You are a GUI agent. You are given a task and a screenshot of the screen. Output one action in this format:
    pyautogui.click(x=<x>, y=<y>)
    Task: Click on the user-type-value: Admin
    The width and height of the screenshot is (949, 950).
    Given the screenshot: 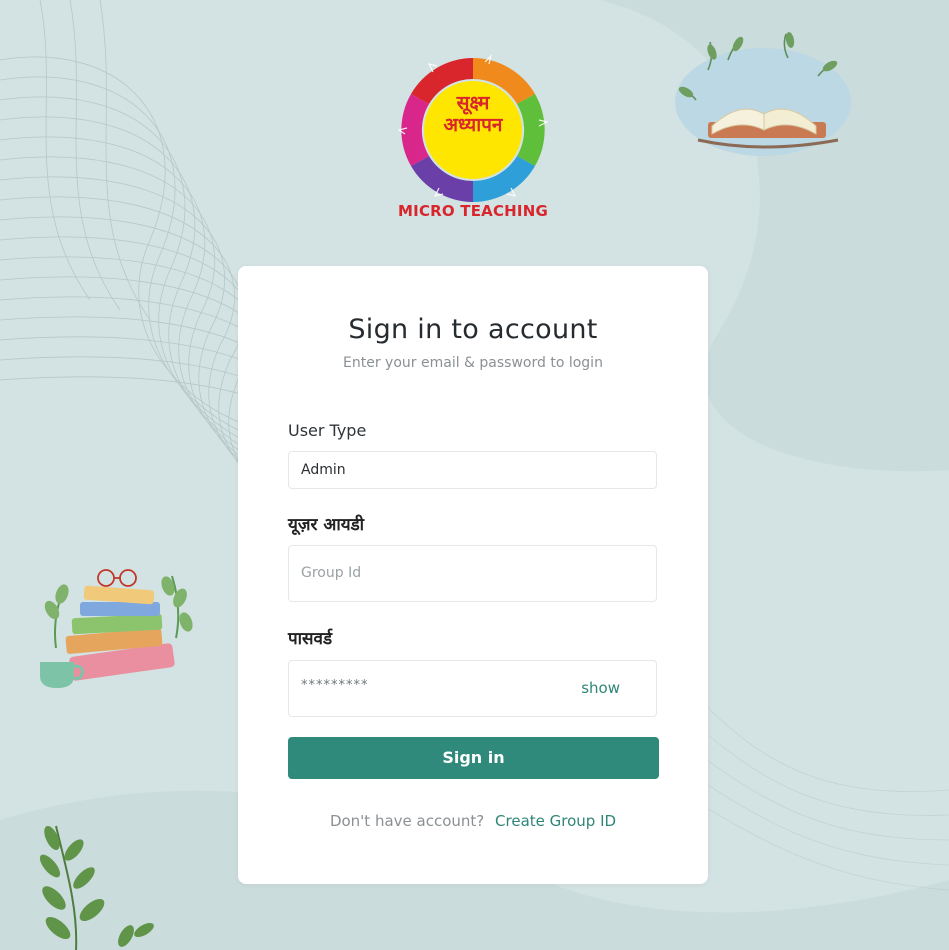 What is the action you would take?
    pyautogui.click(x=323, y=470)
    